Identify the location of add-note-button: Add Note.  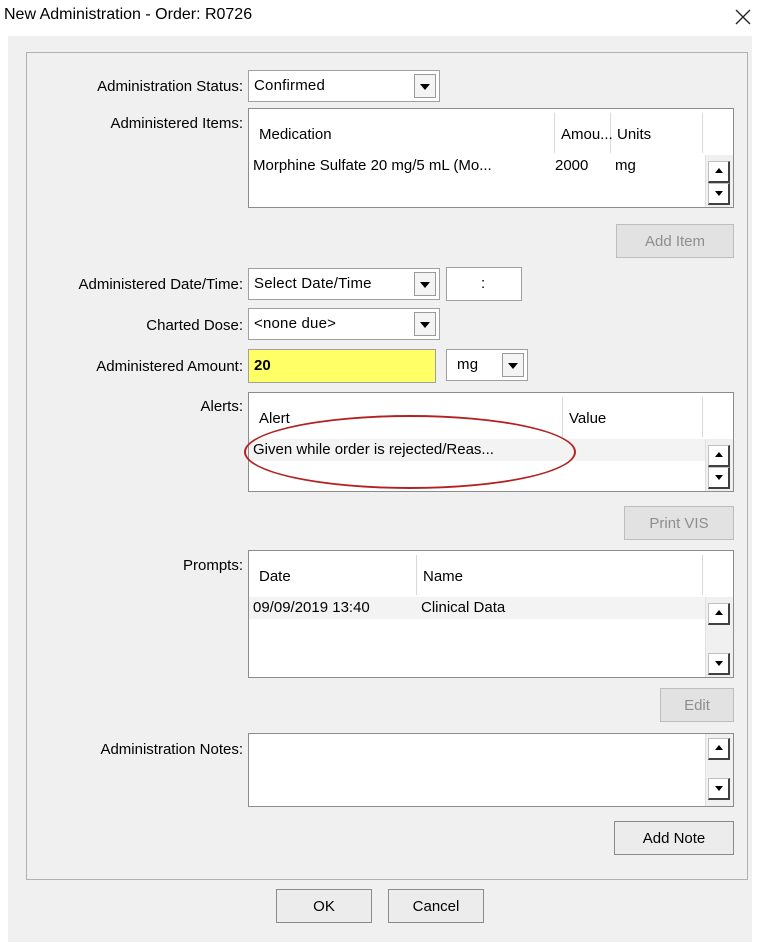
(674, 838).